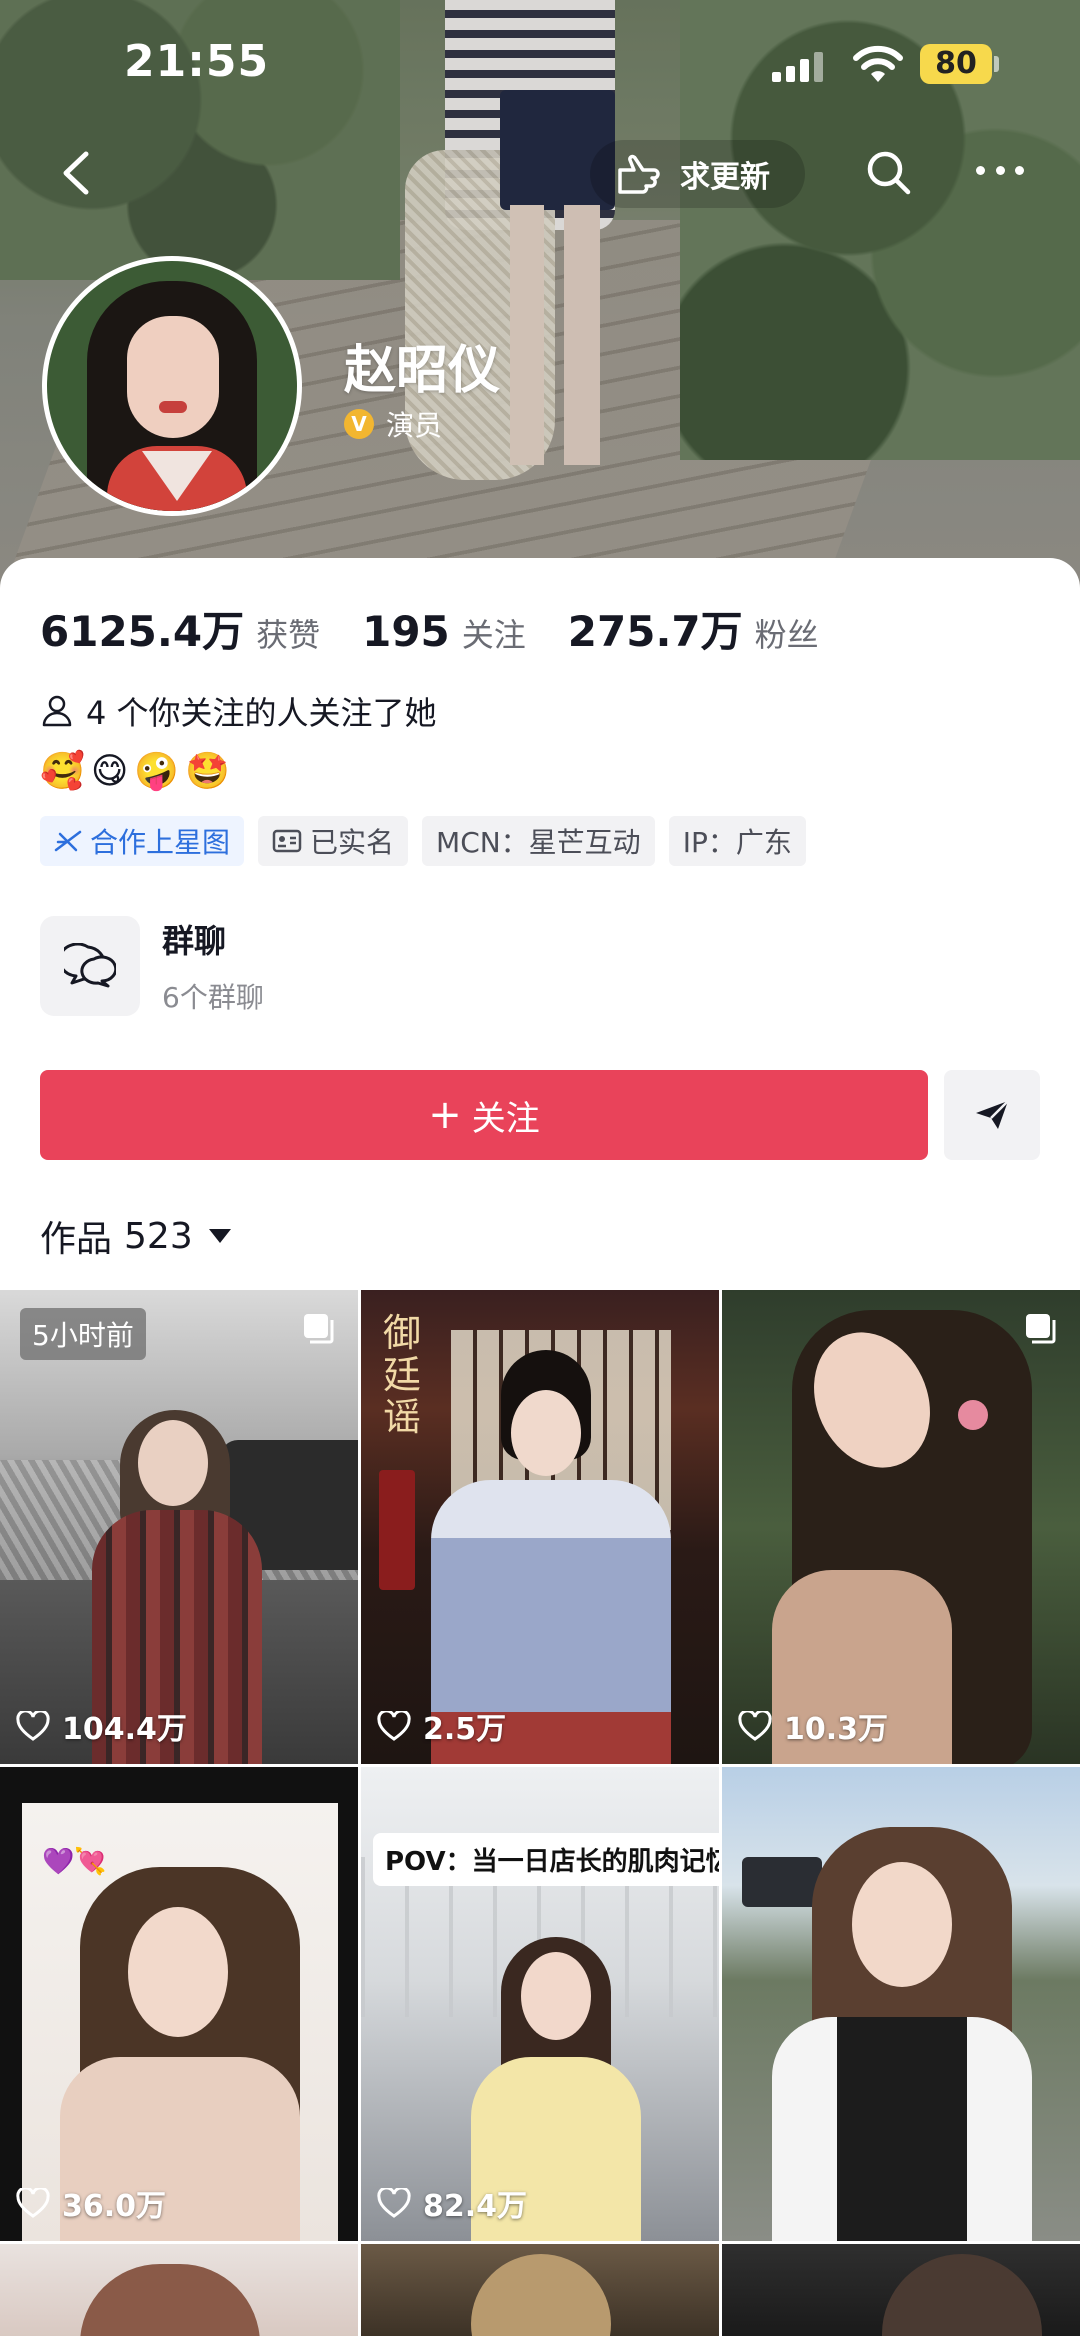 The image size is (1080, 2336). Describe the element at coordinates (219, 1236) in the screenshot. I see `caret-down-icon` at that location.